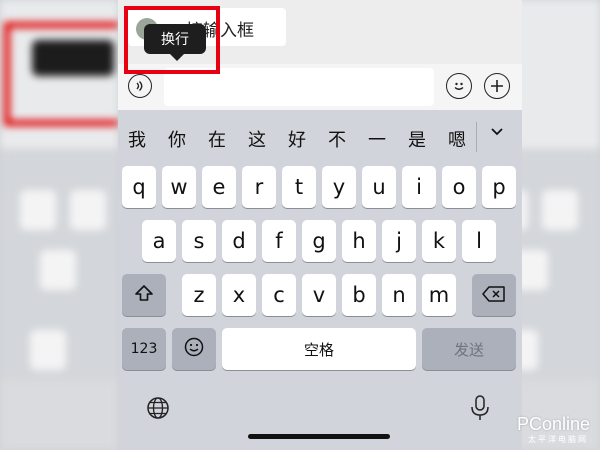  Describe the element at coordinates (419, 187) in the screenshot. I see `key-i: i` at that location.